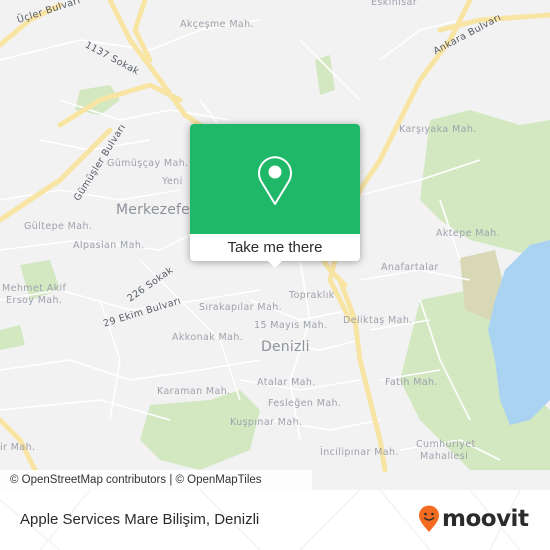 This screenshot has width=550, height=550. I want to click on take-me-there-button: Take me there, so click(275, 247).